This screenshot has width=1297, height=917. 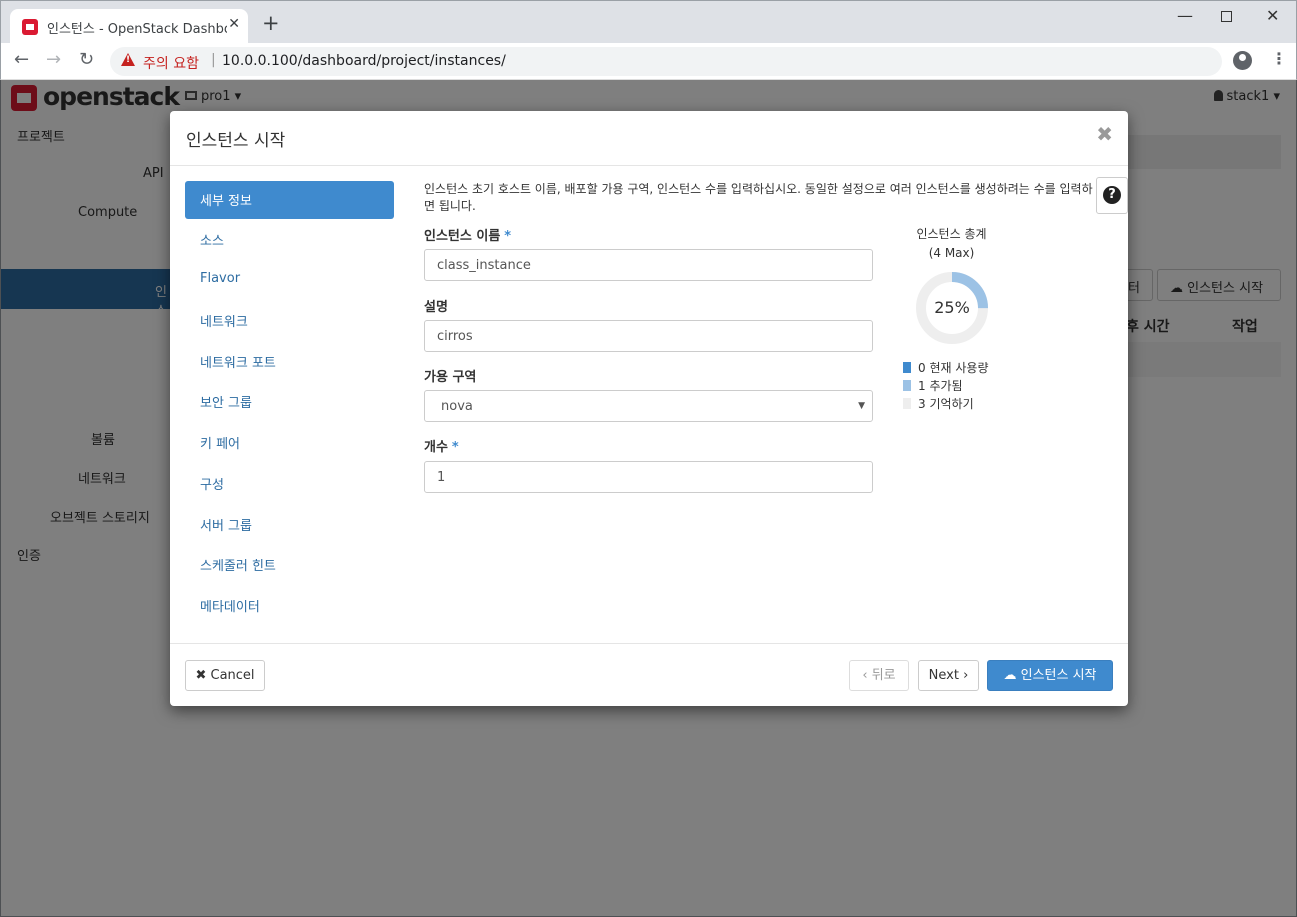 What do you see at coordinates (922, 368) in the screenshot?
I see `legend-value: 0` at bounding box center [922, 368].